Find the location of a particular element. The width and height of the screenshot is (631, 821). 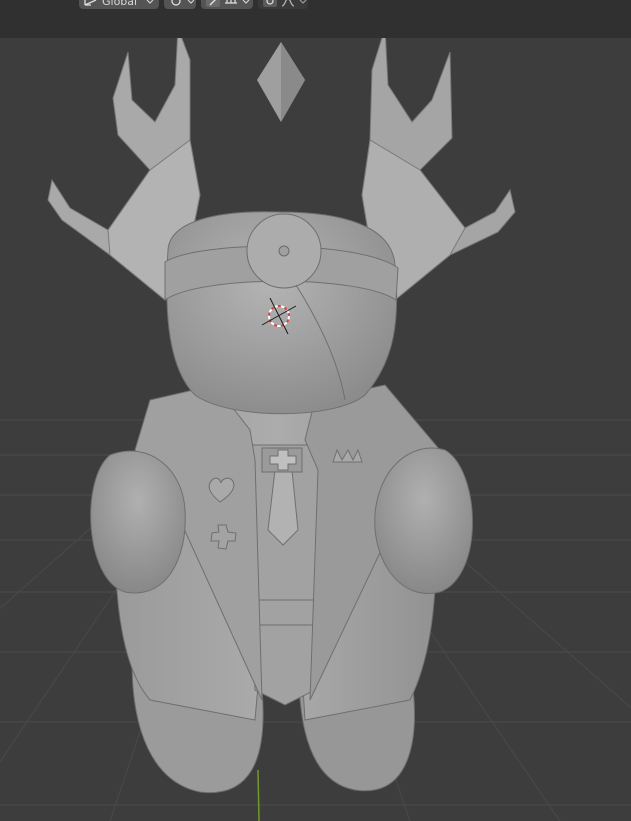

snap-increment-icon is located at coordinates (231, 2).